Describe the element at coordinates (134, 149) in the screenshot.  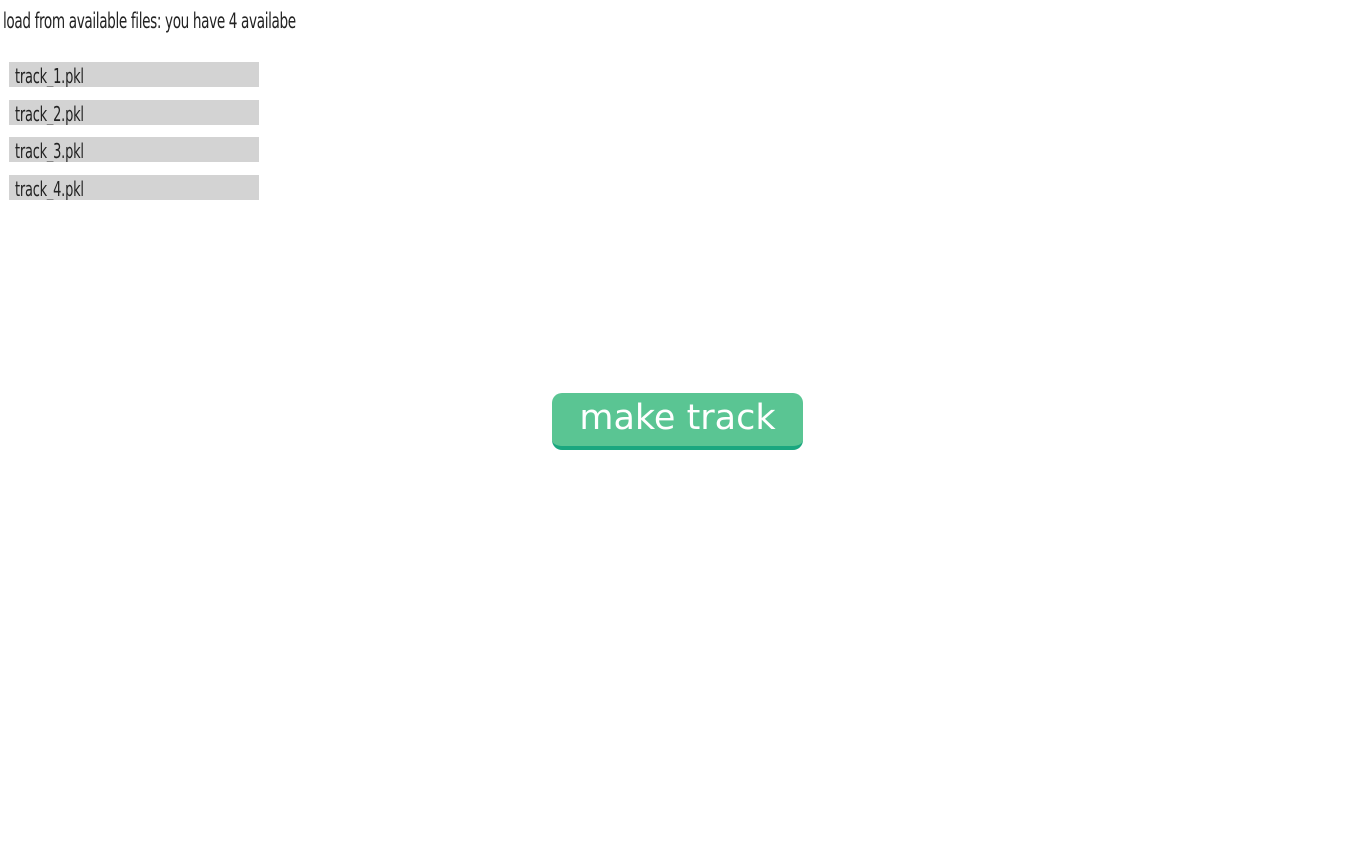
I see `file-item-track-3: track_3.pkl` at that location.